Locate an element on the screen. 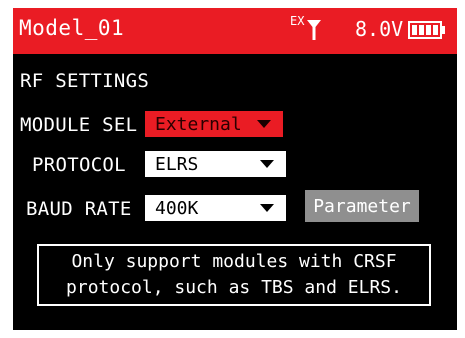 This screenshot has width=465, height=338. status-bar: Model_01 EX 8.0V is located at coordinates (235, 31).